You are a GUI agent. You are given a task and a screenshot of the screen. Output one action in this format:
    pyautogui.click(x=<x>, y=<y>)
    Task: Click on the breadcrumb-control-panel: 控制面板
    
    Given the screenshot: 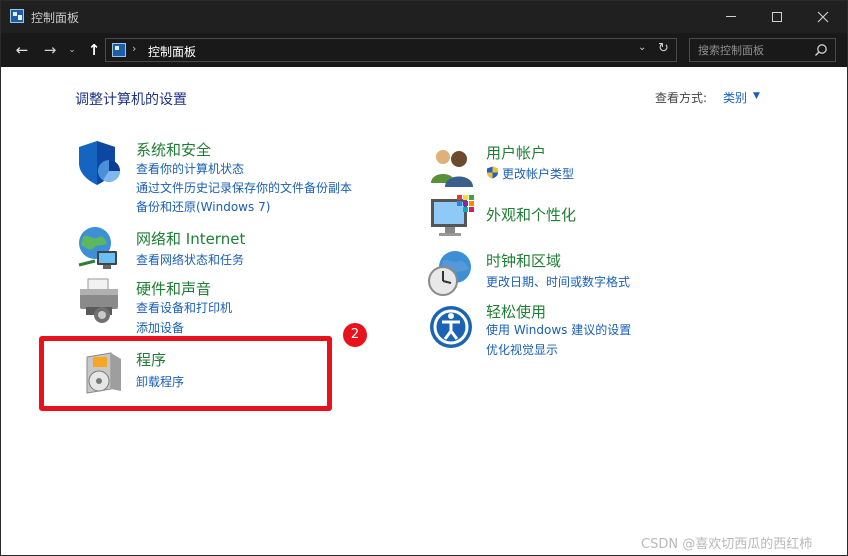 What is the action you would take?
    pyautogui.click(x=172, y=51)
    